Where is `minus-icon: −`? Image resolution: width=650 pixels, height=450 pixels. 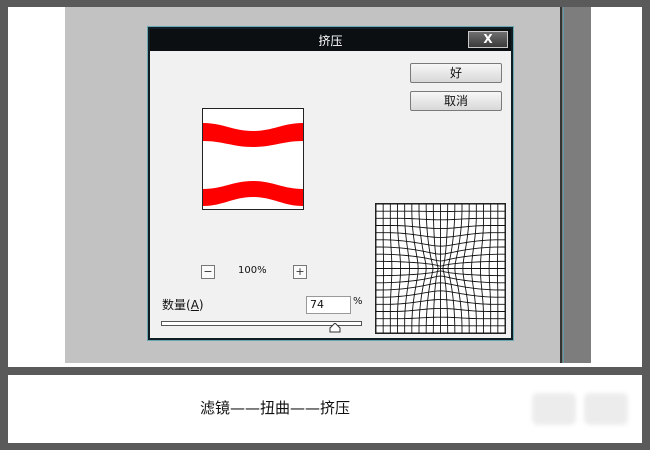
minus-icon: − is located at coordinates (208, 271).